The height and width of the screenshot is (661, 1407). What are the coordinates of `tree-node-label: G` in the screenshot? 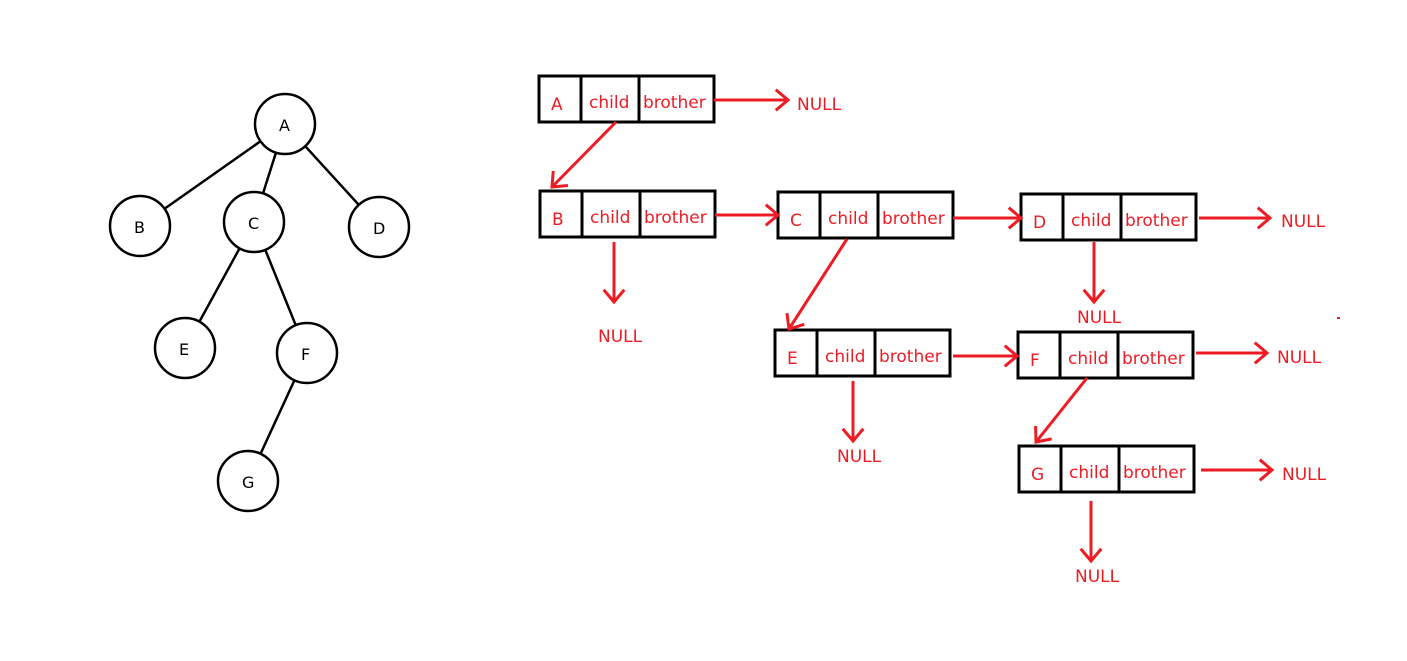 It's located at (248, 482).